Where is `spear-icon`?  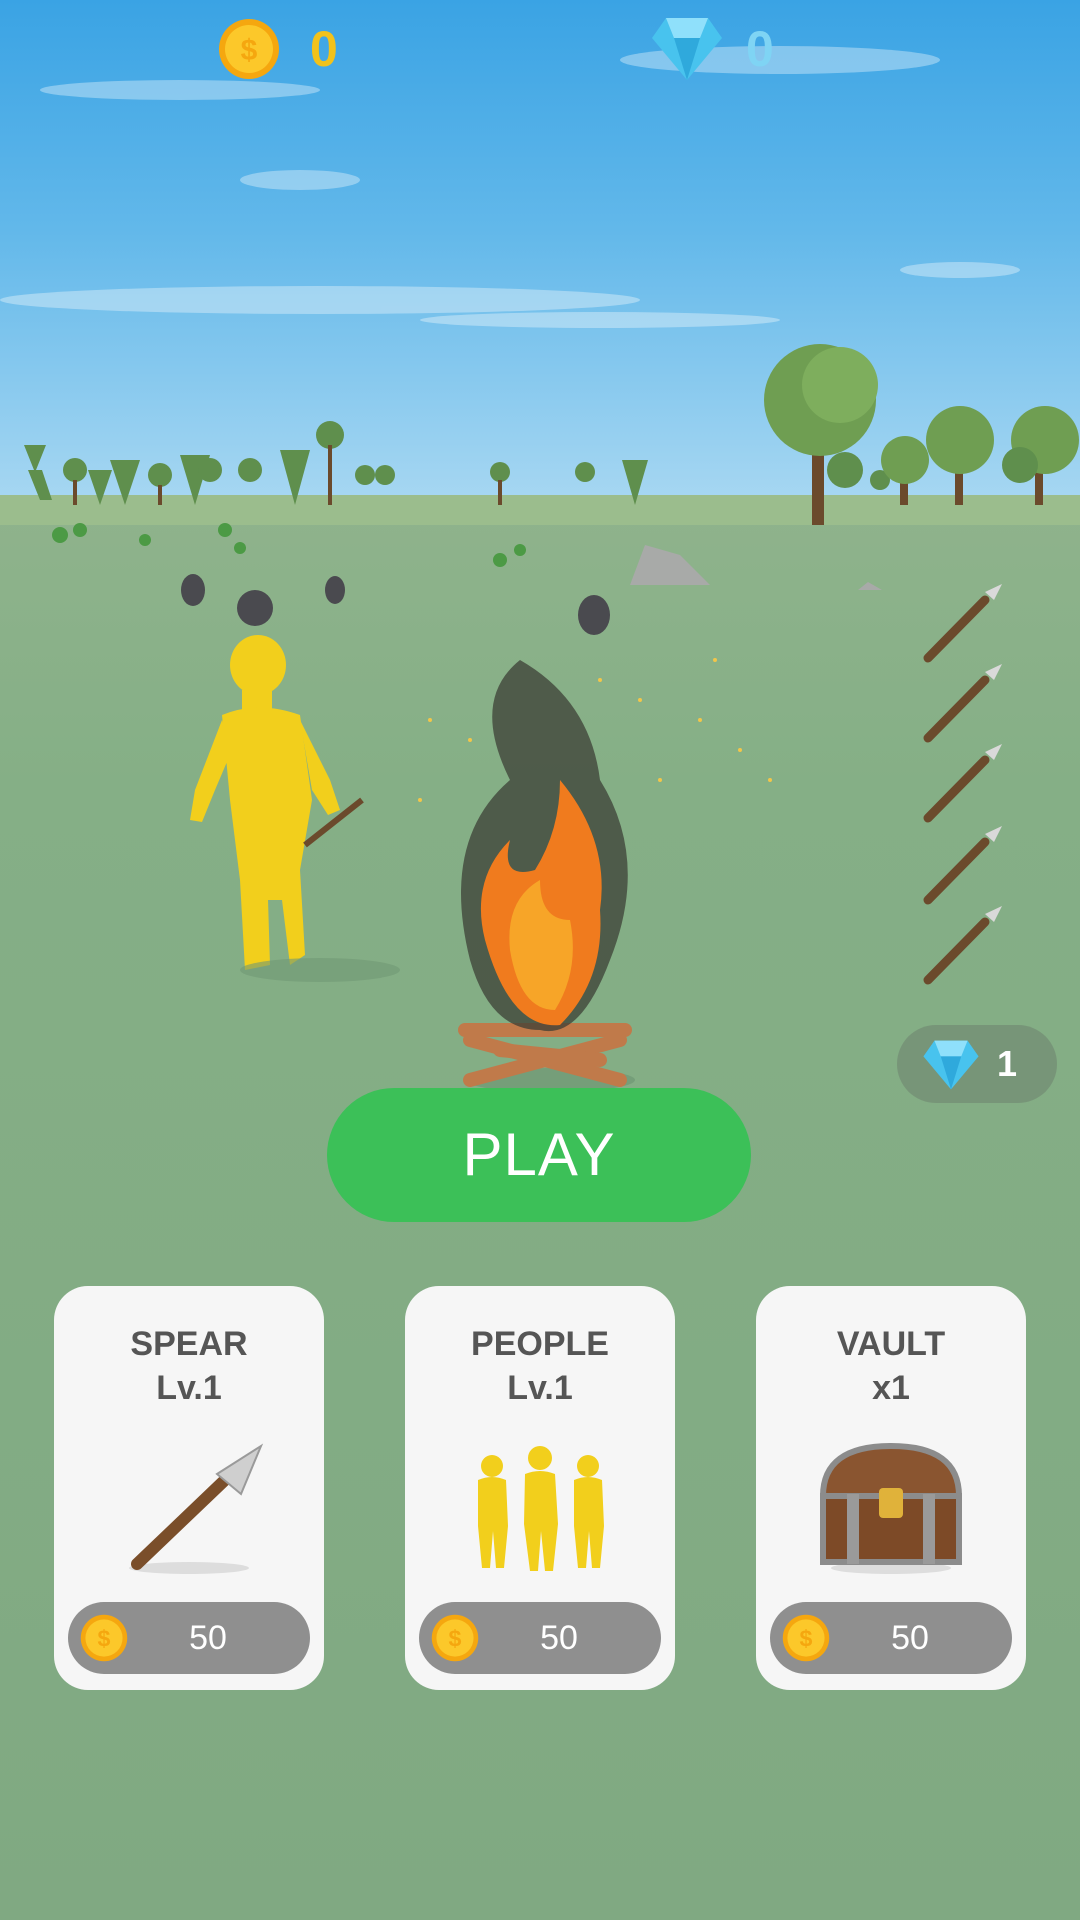
spear-icon is located at coordinates (196, 1508).